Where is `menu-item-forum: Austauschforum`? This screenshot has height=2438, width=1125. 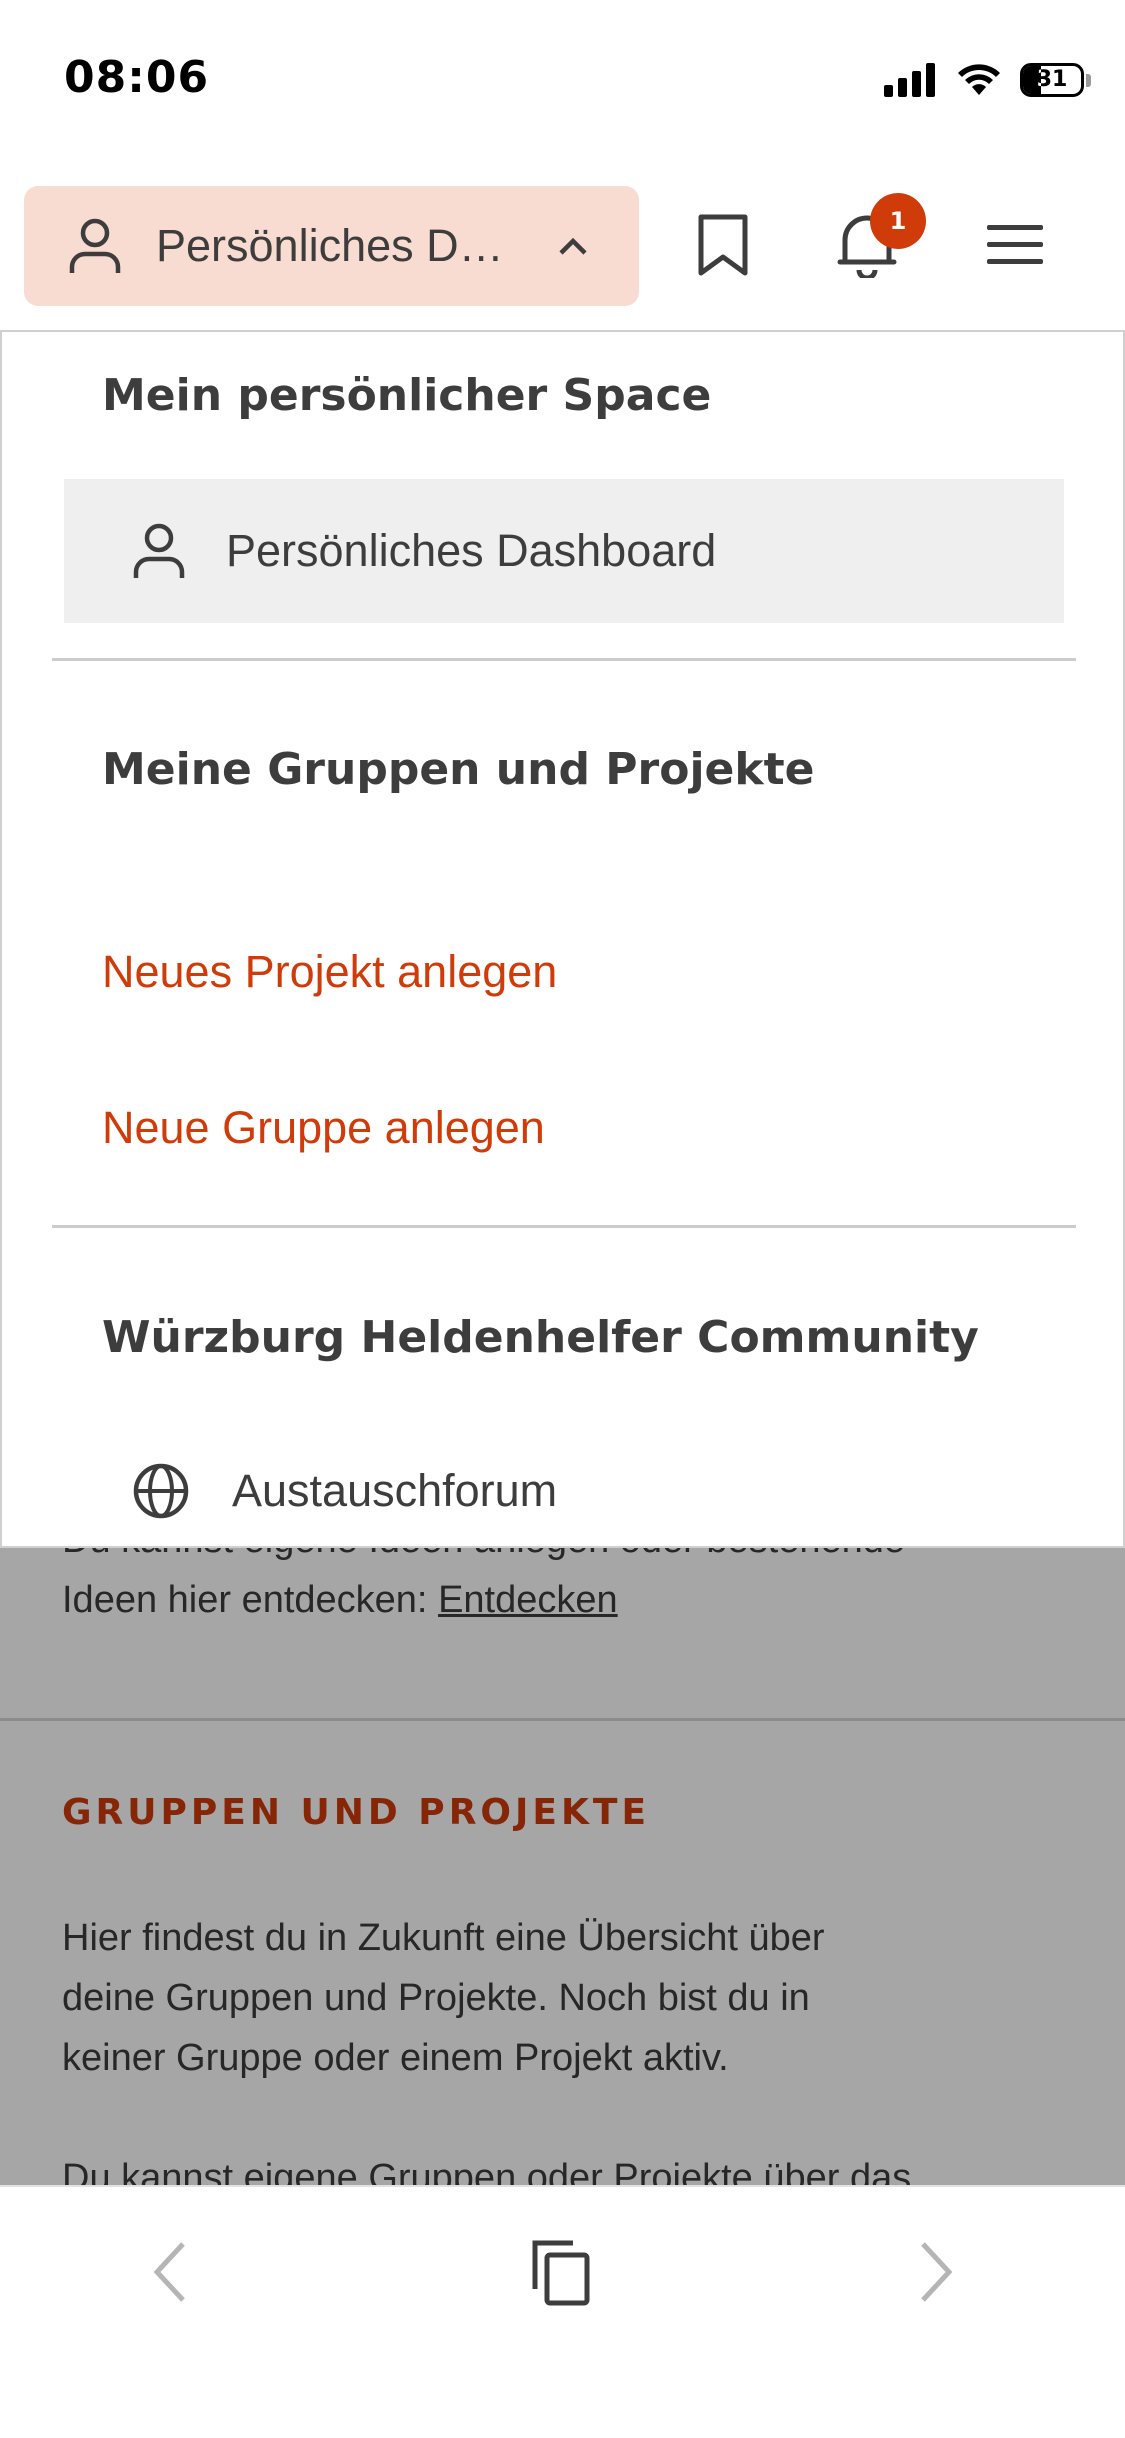
menu-item-forum: Austauschforum is located at coordinates (344, 1491).